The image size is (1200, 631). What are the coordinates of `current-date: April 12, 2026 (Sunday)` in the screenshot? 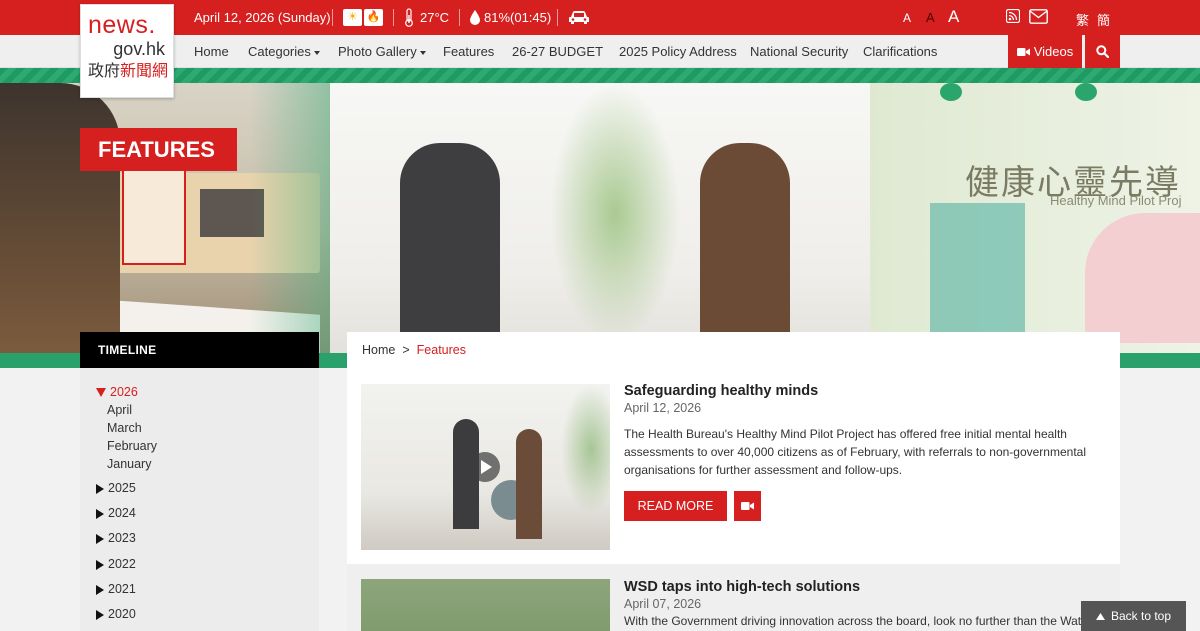 It's located at (262, 17).